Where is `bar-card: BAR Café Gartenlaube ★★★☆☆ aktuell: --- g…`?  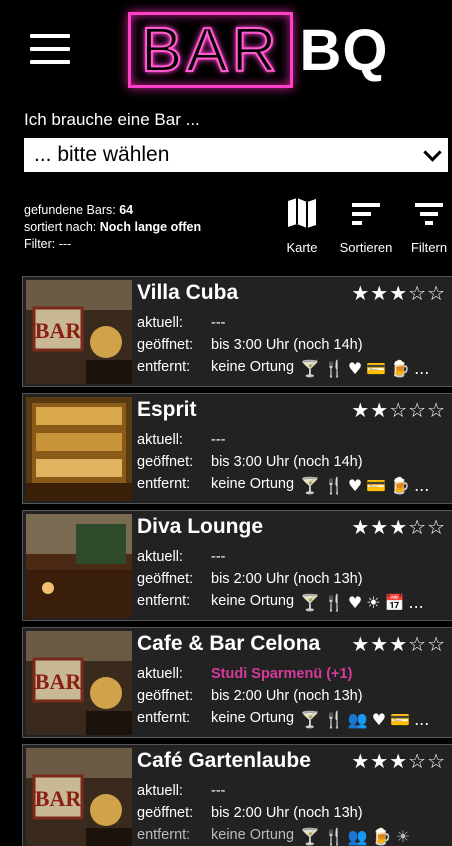
bar-card: BAR Café Gartenlaube ★★★☆☆ aktuell: --- g… is located at coordinates (237, 795).